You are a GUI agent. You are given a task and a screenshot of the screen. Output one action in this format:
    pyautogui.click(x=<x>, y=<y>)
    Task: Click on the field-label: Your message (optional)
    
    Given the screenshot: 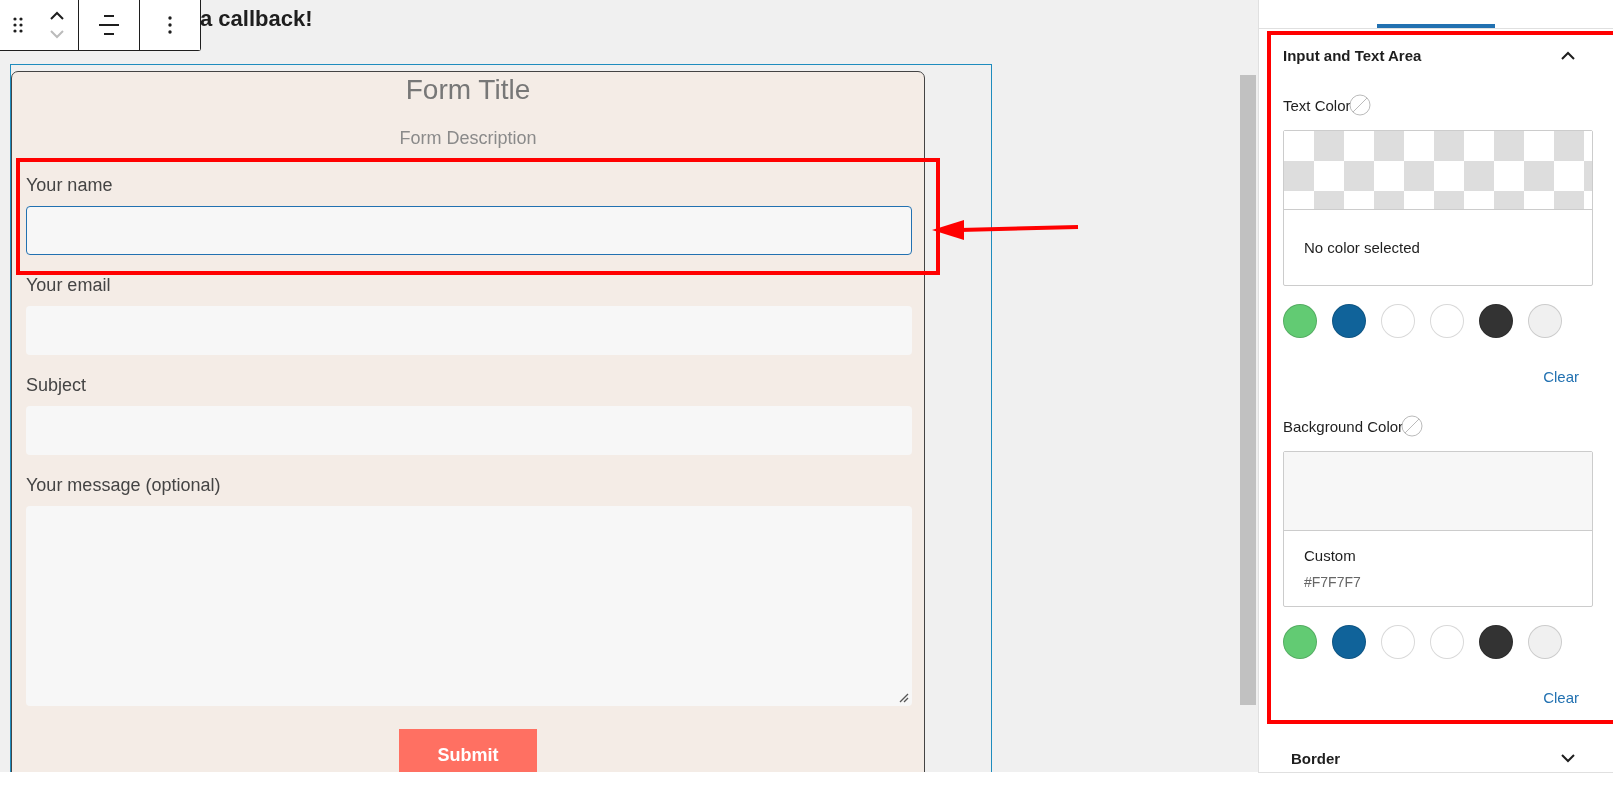 What is the action you would take?
    pyautogui.click(x=123, y=485)
    